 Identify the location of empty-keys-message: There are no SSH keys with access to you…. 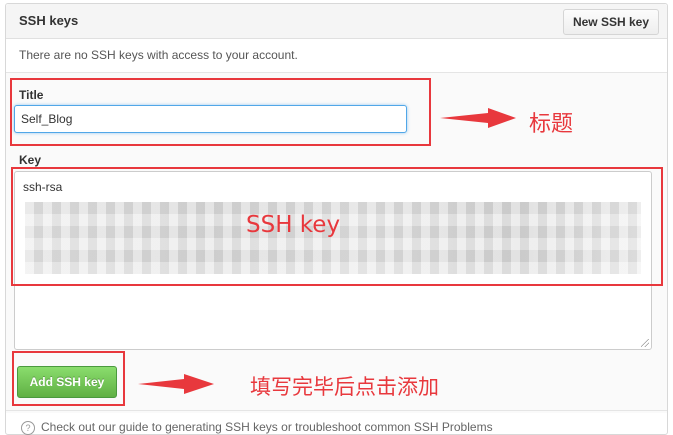
(158, 55).